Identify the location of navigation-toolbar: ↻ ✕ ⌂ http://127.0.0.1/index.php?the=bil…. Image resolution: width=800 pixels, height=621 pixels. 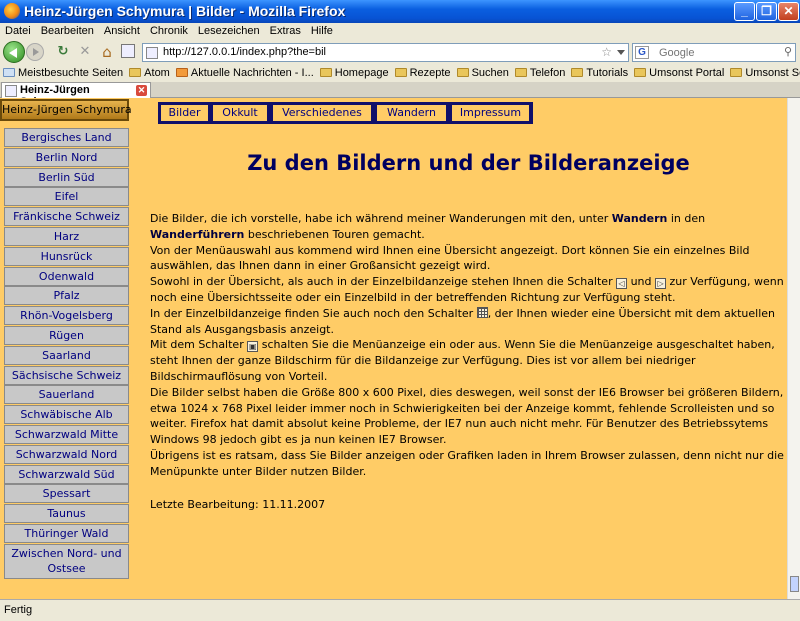
(400, 52).